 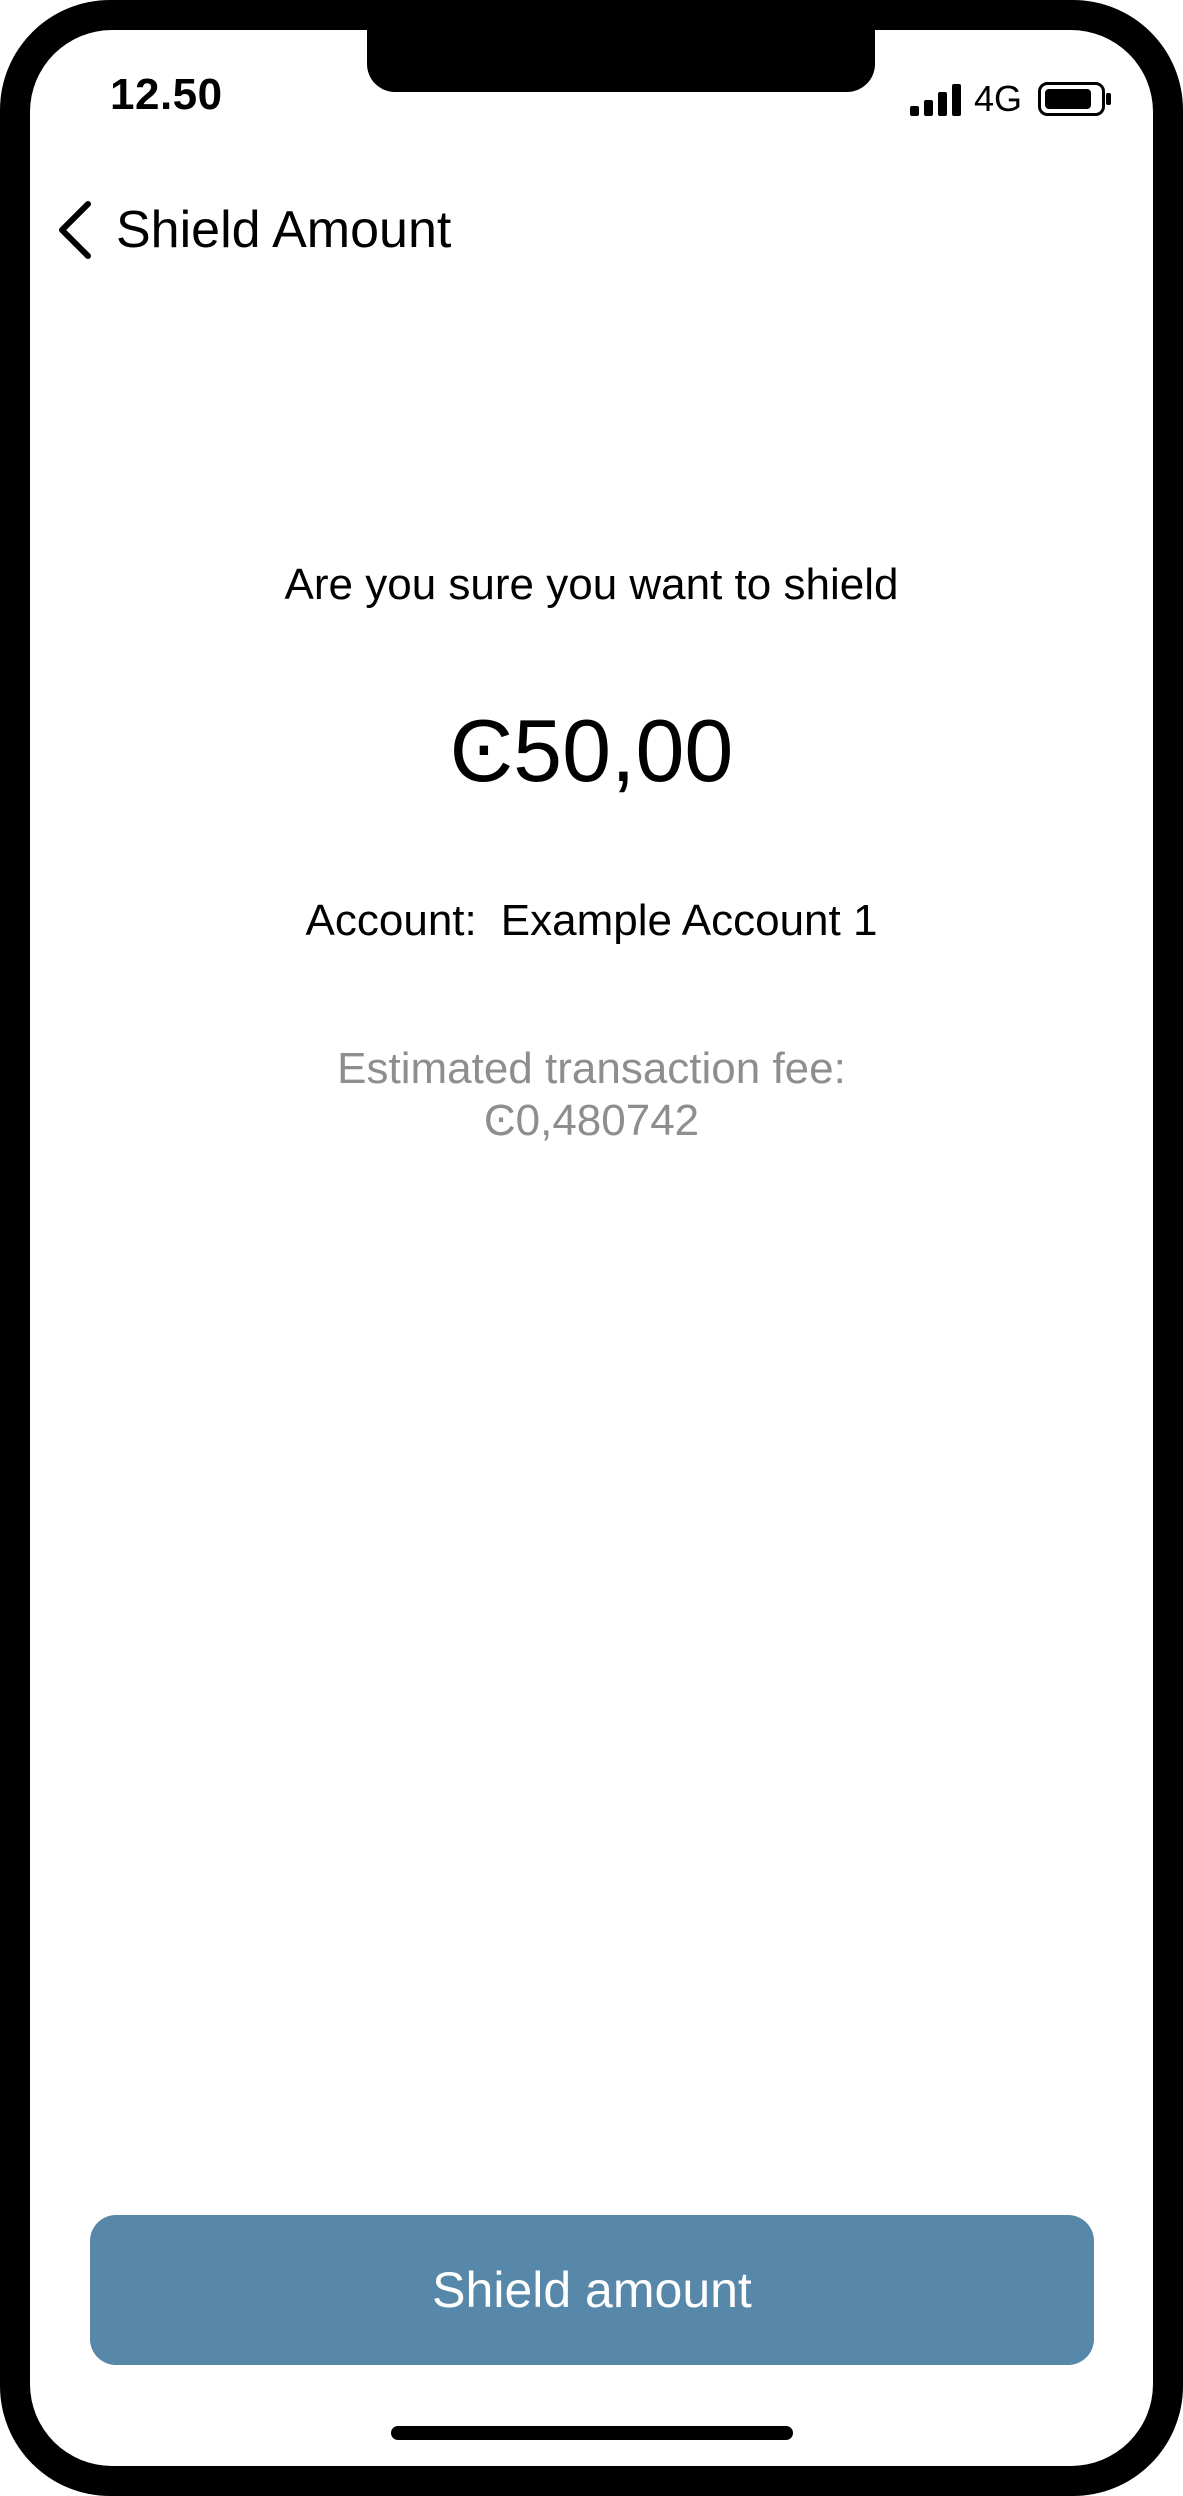 What do you see at coordinates (591, 750) in the screenshot?
I see `shield-amount-value: Ͼ50,00` at bounding box center [591, 750].